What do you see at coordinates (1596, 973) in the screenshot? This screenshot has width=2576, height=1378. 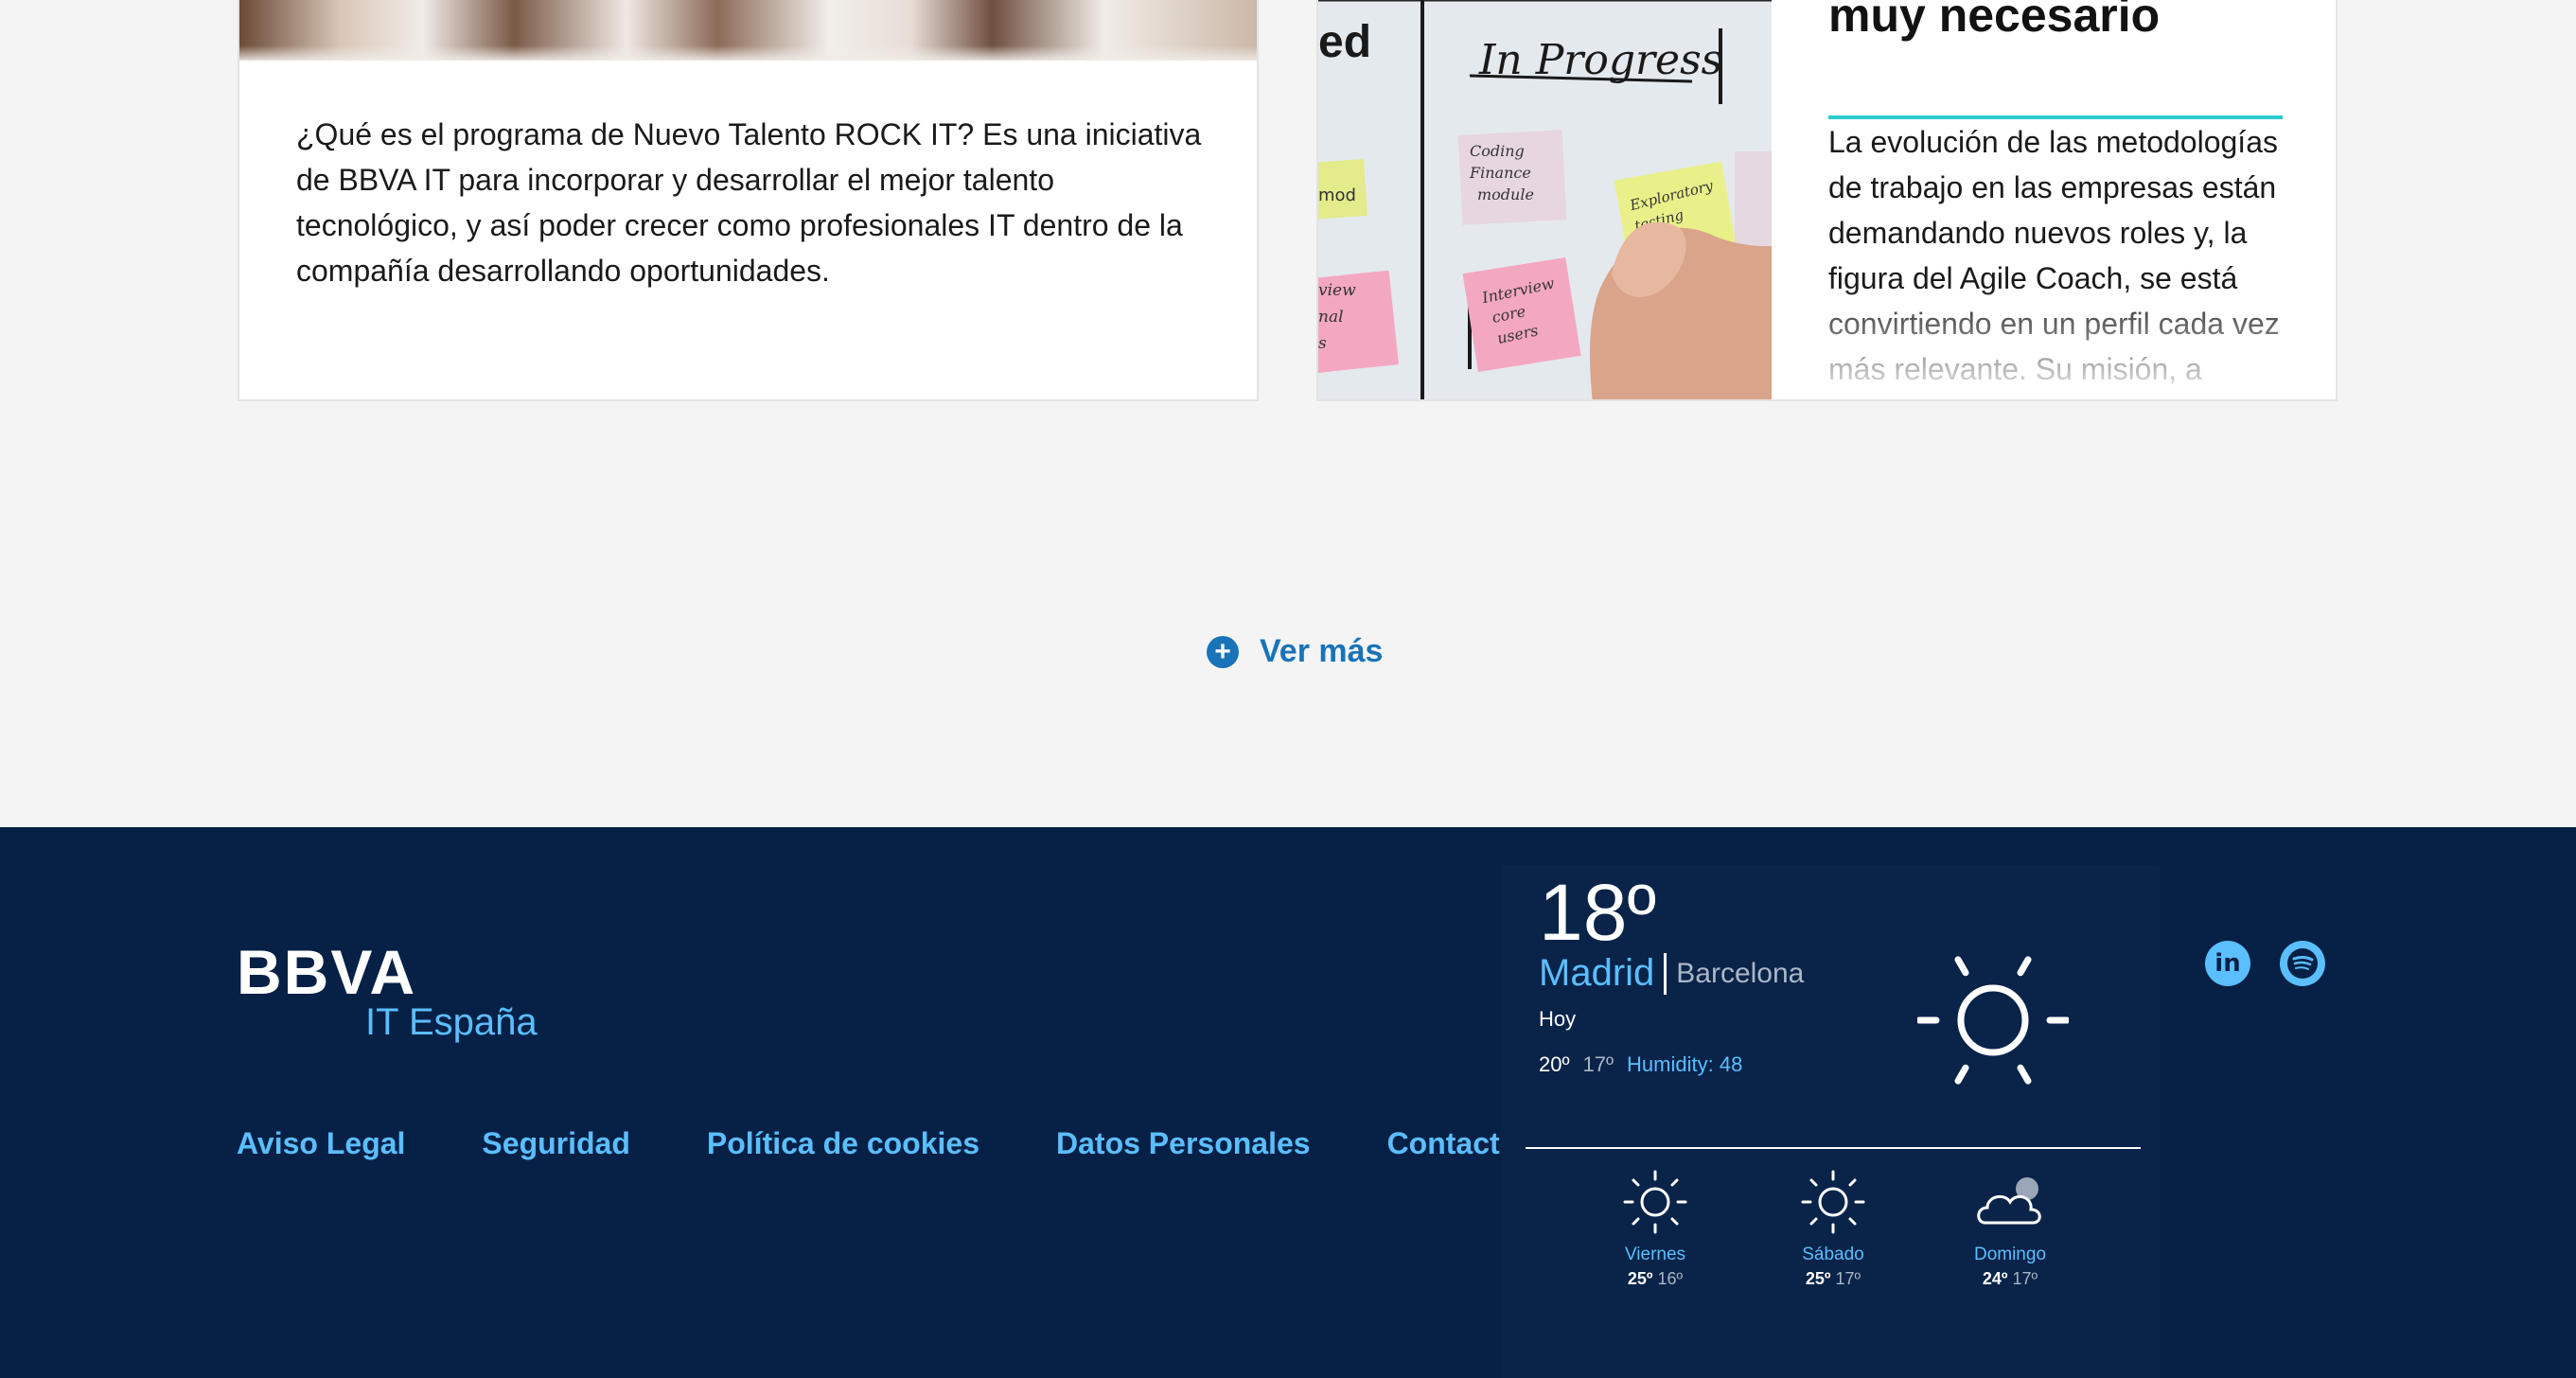 I see `city-madrid: Madrid` at bounding box center [1596, 973].